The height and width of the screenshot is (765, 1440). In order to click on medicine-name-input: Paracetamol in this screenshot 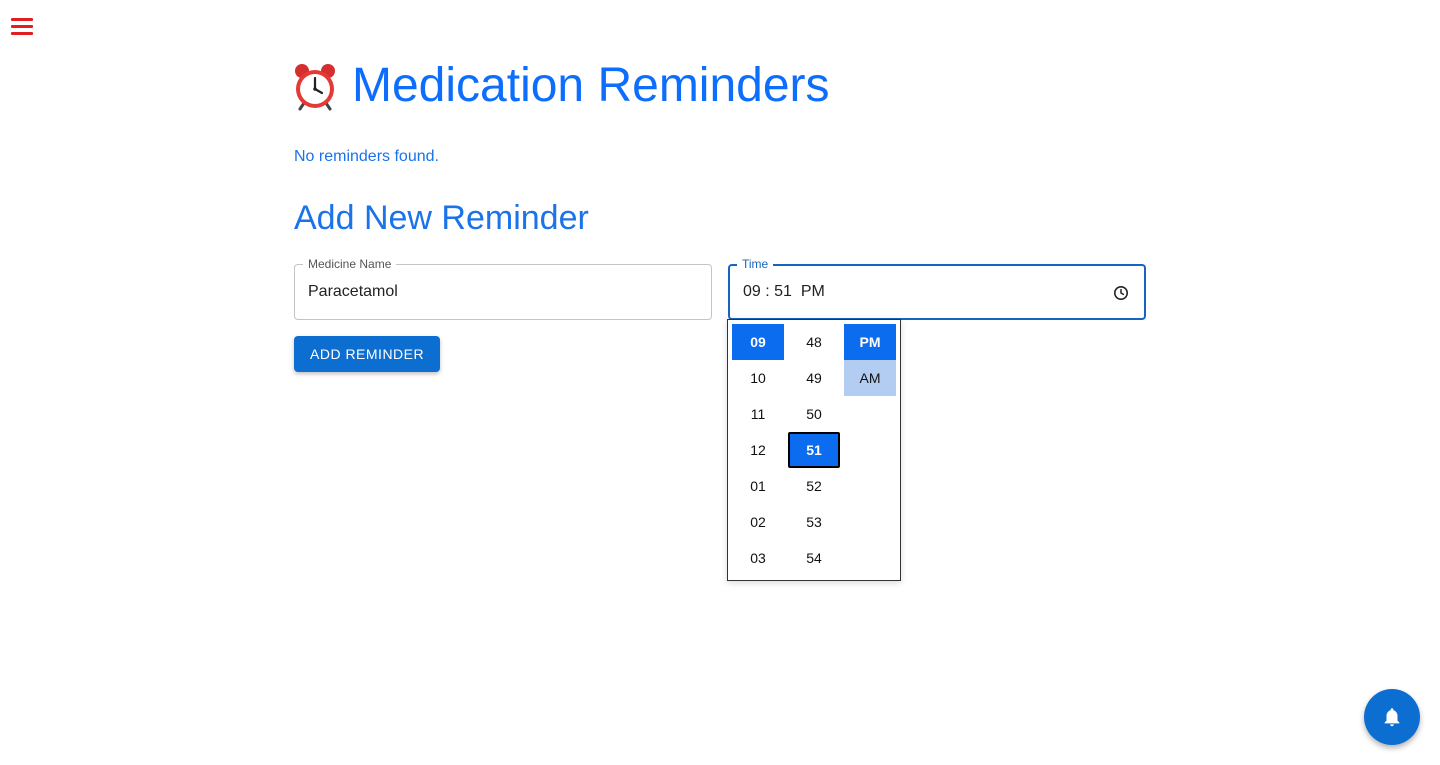, I will do `click(353, 292)`.